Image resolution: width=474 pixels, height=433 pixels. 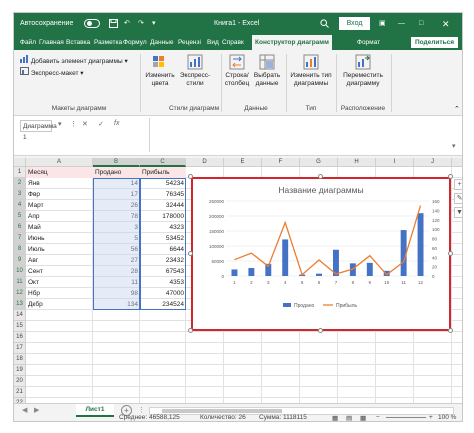 I want to click on select-data-button: Выбрать данные, so click(x=267, y=71).